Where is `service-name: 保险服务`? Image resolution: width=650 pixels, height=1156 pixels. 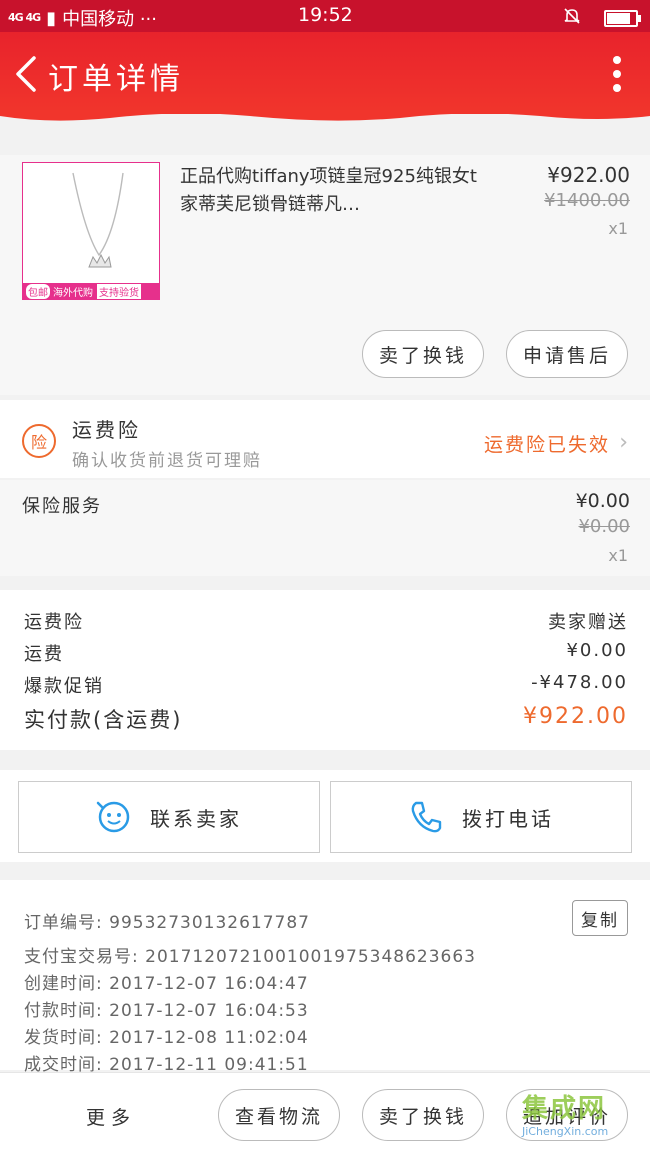
service-name: 保险服务 is located at coordinates (62, 506).